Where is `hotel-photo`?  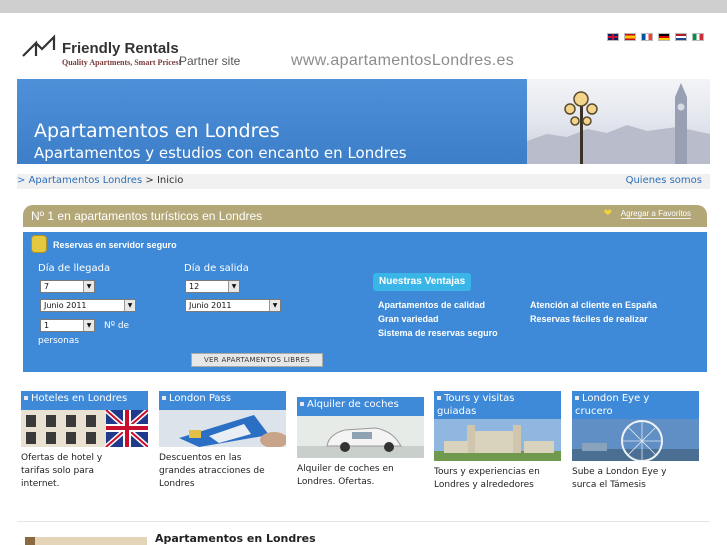 hotel-photo is located at coordinates (84, 428).